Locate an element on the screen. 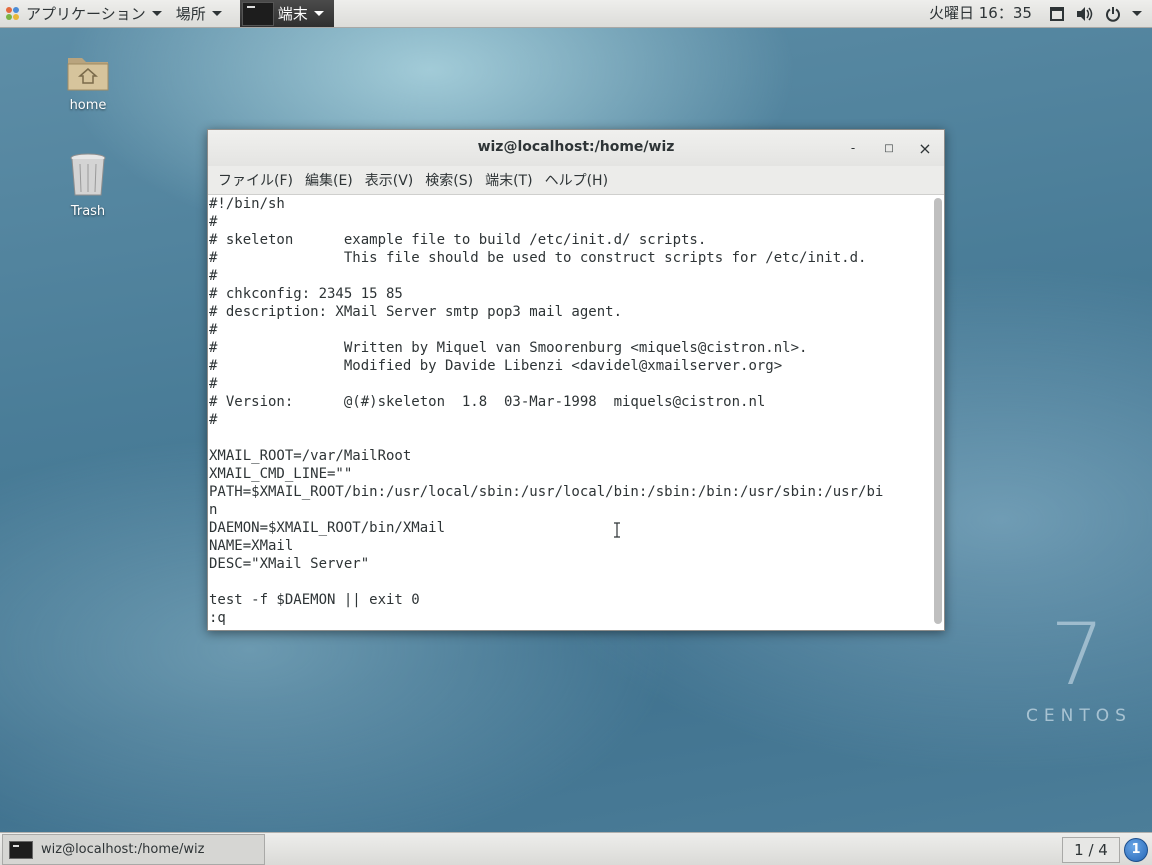  terminal-line: DAEMON=$XMAIL_ROOT/bin/XMail is located at coordinates (327, 528).